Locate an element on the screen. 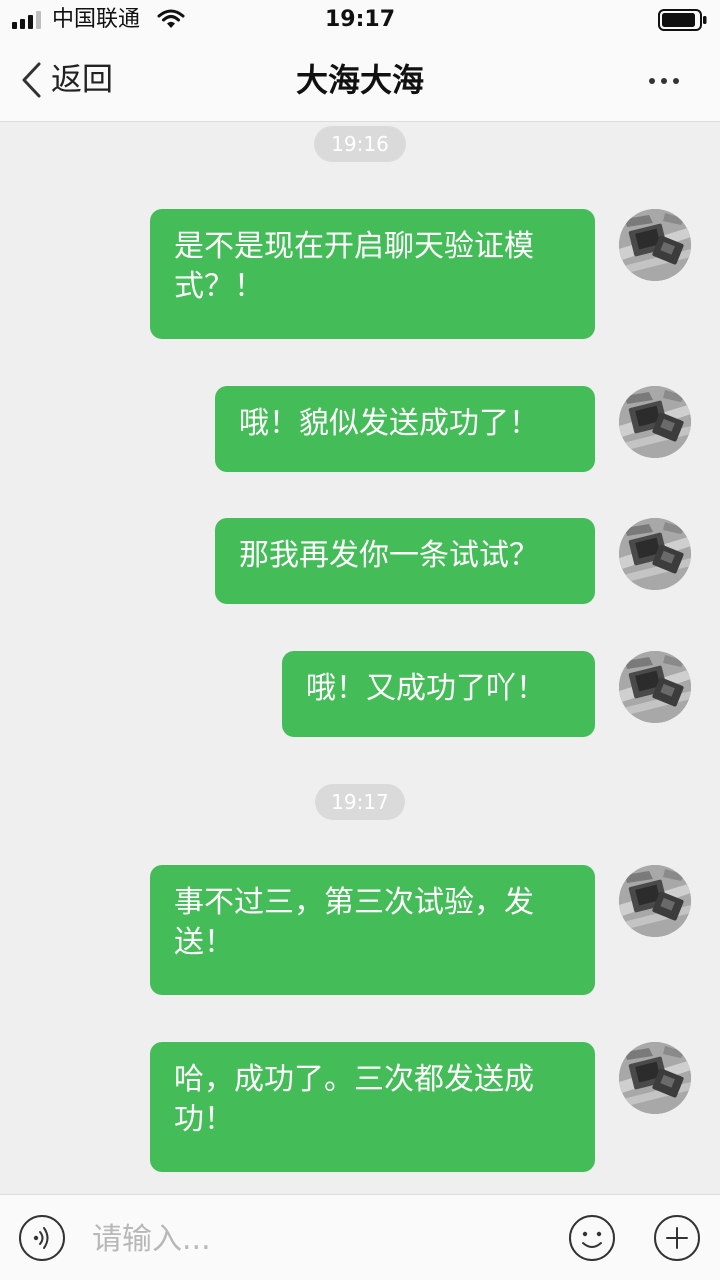  status-time: 19:17 is located at coordinates (360, 19).